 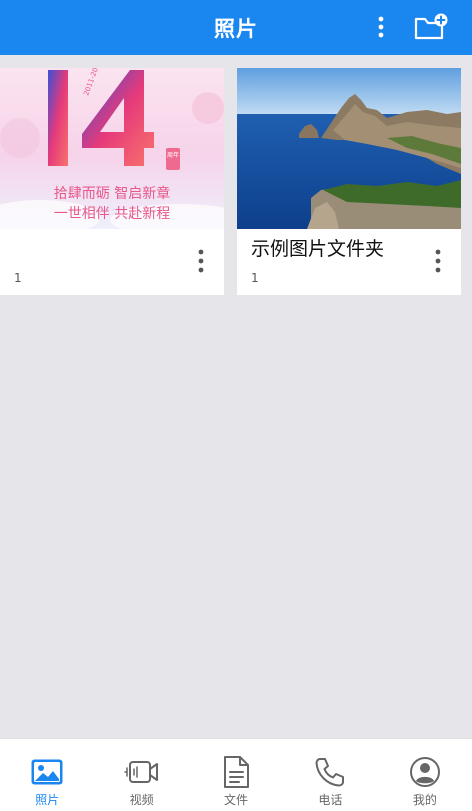 I want to click on nav-label: 视频, so click(x=141, y=800).